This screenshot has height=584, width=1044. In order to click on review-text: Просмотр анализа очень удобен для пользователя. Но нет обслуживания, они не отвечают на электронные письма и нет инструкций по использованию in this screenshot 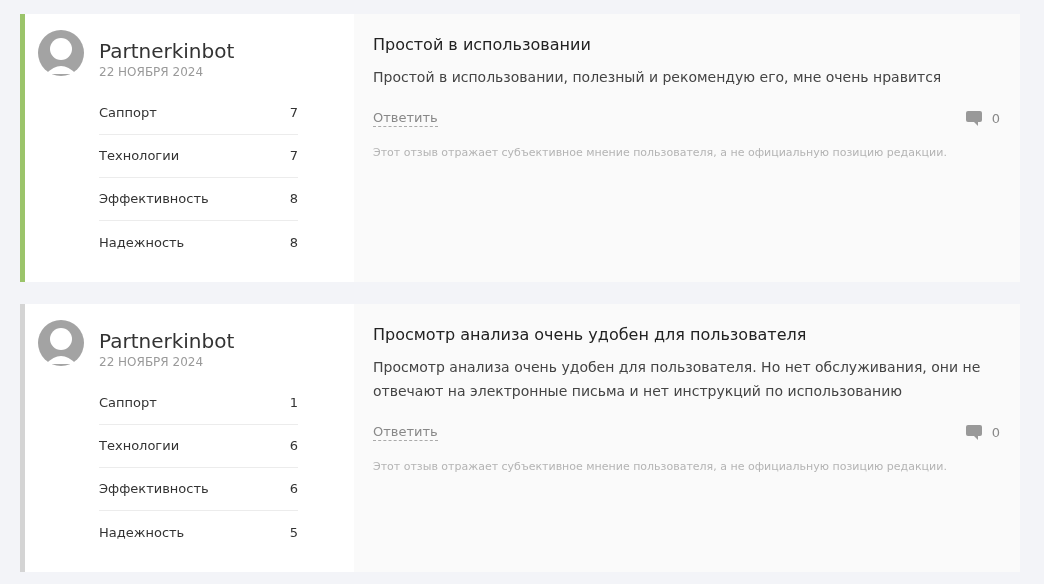, I will do `click(677, 379)`.